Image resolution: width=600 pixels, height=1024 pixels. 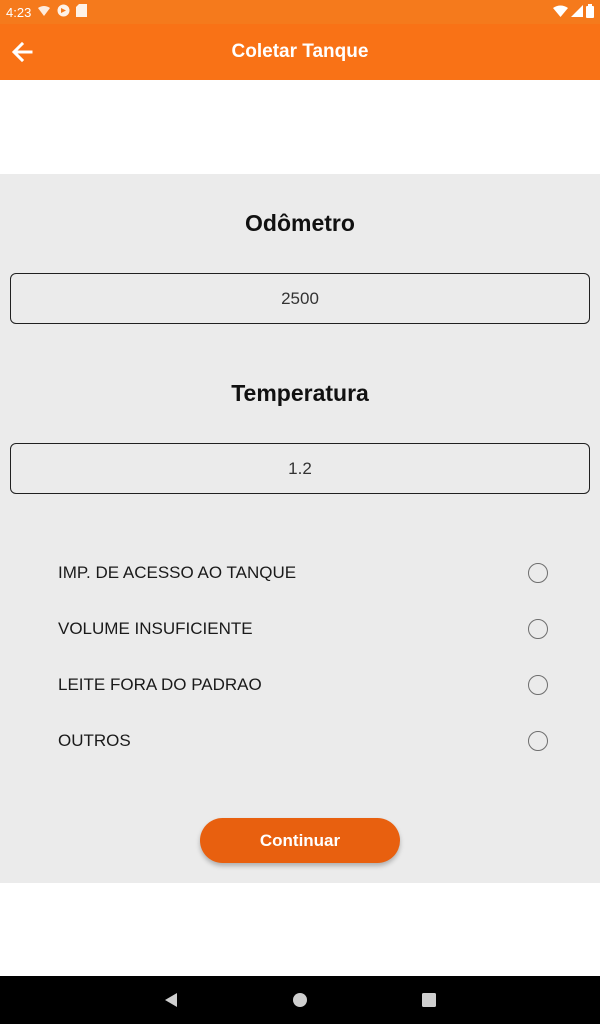 What do you see at coordinates (300, 298) in the screenshot?
I see `odometer-input` at bounding box center [300, 298].